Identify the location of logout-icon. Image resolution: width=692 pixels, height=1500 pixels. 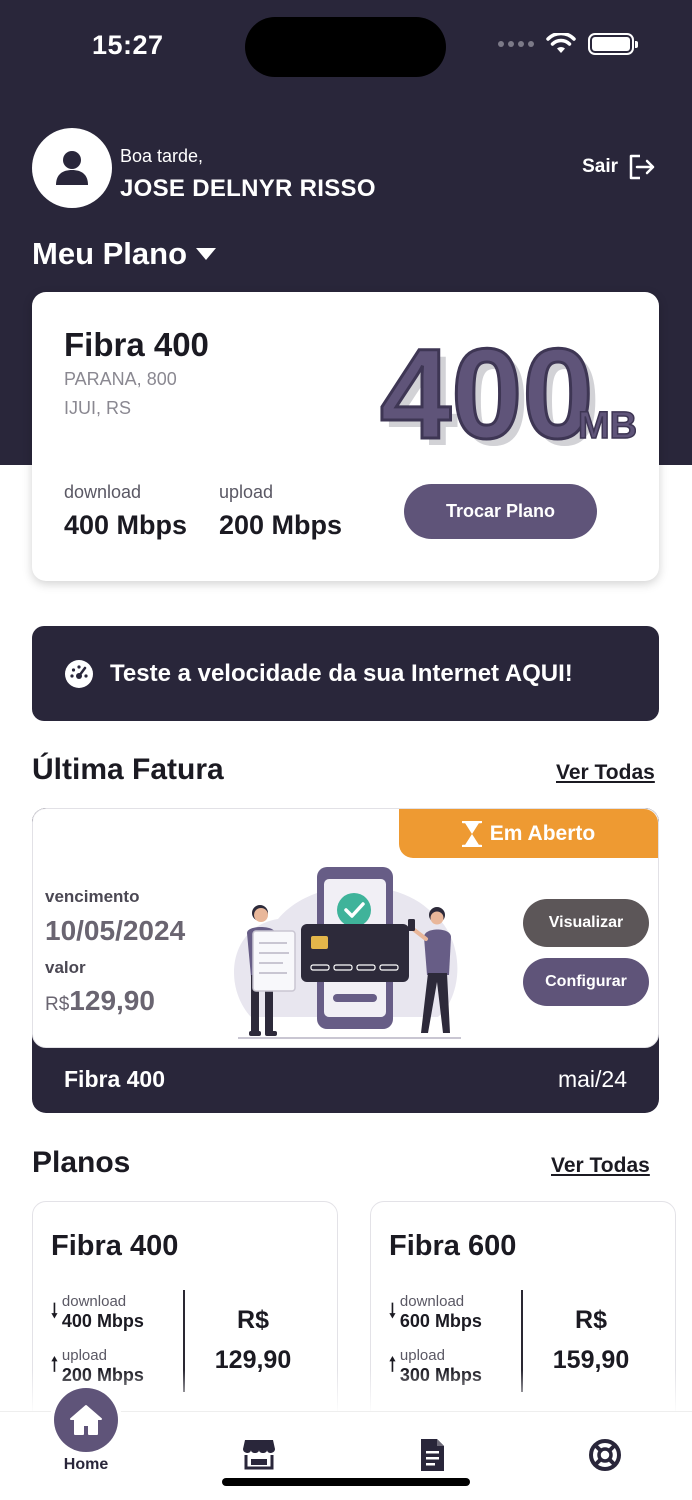
(642, 167).